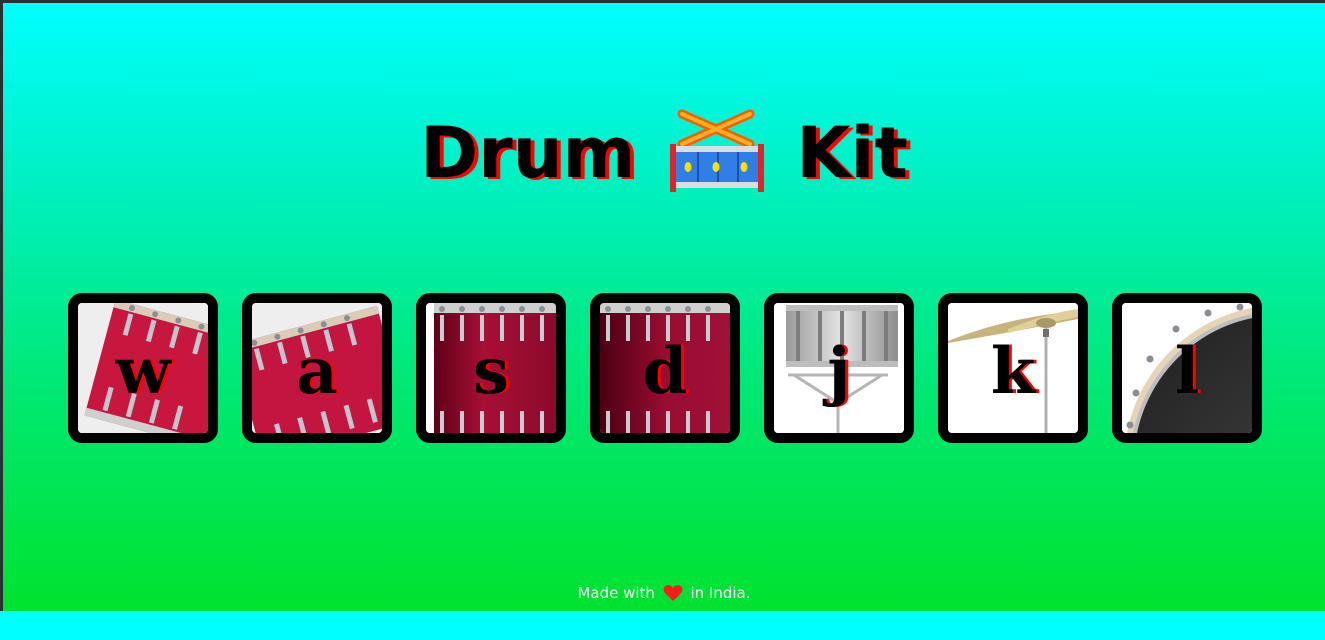 Image resolution: width=1325 pixels, height=640 pixels. Describe the element at coordinates (839, 371) in the screenshot. I see `drum-key-label: j` at that location.